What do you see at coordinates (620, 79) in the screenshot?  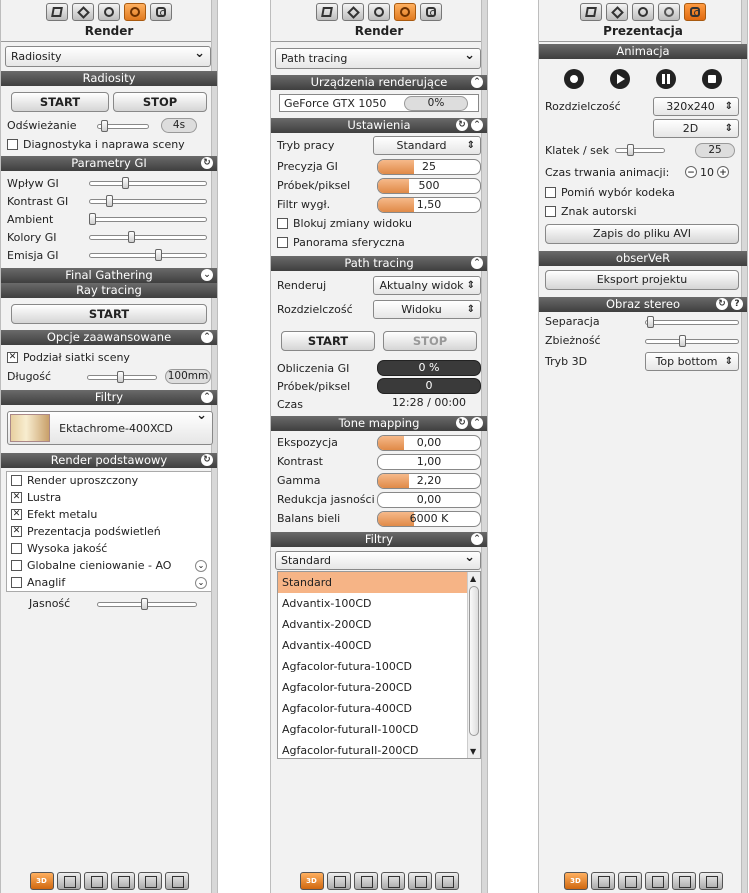 I see `play-icon` at bounding box center [620, 79].